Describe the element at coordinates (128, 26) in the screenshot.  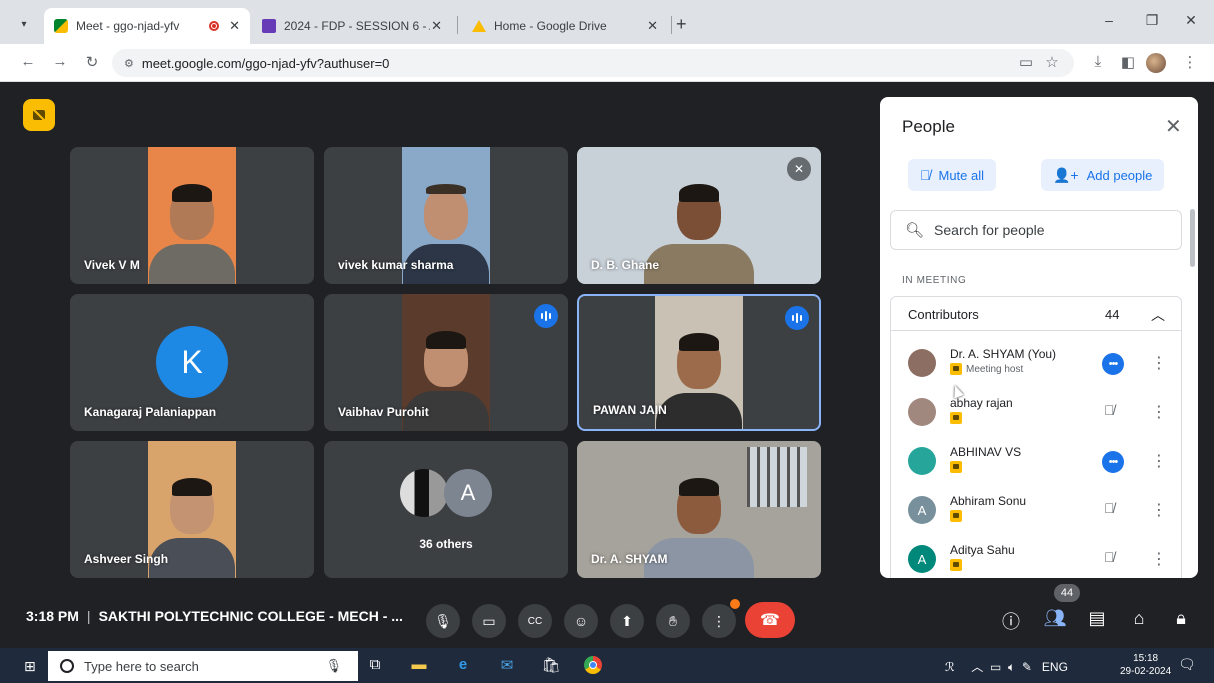
I see `tab-title: Meet - ggo-njad-yfv` at that location.